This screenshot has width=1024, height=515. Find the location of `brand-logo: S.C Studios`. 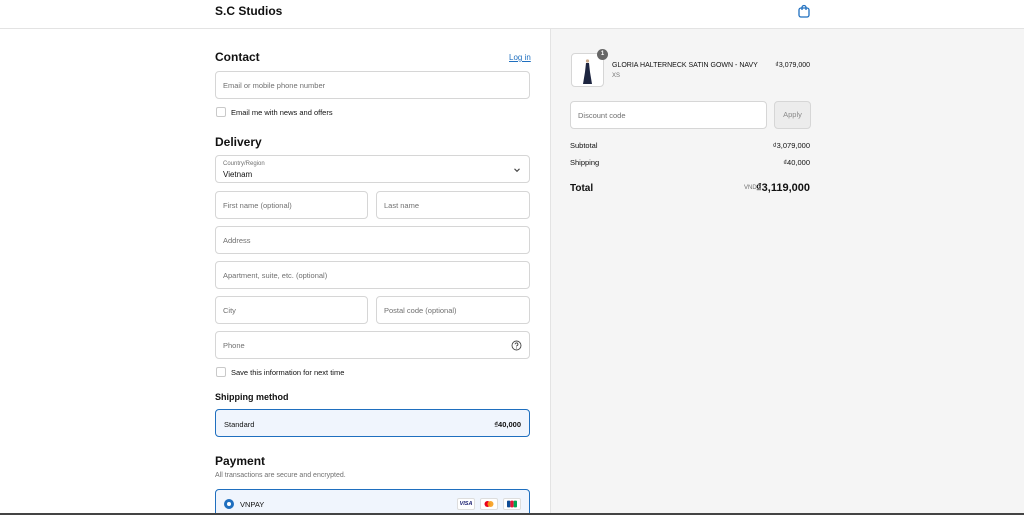

brand-logo: S.C Studios is located at coordinates (248, 11).